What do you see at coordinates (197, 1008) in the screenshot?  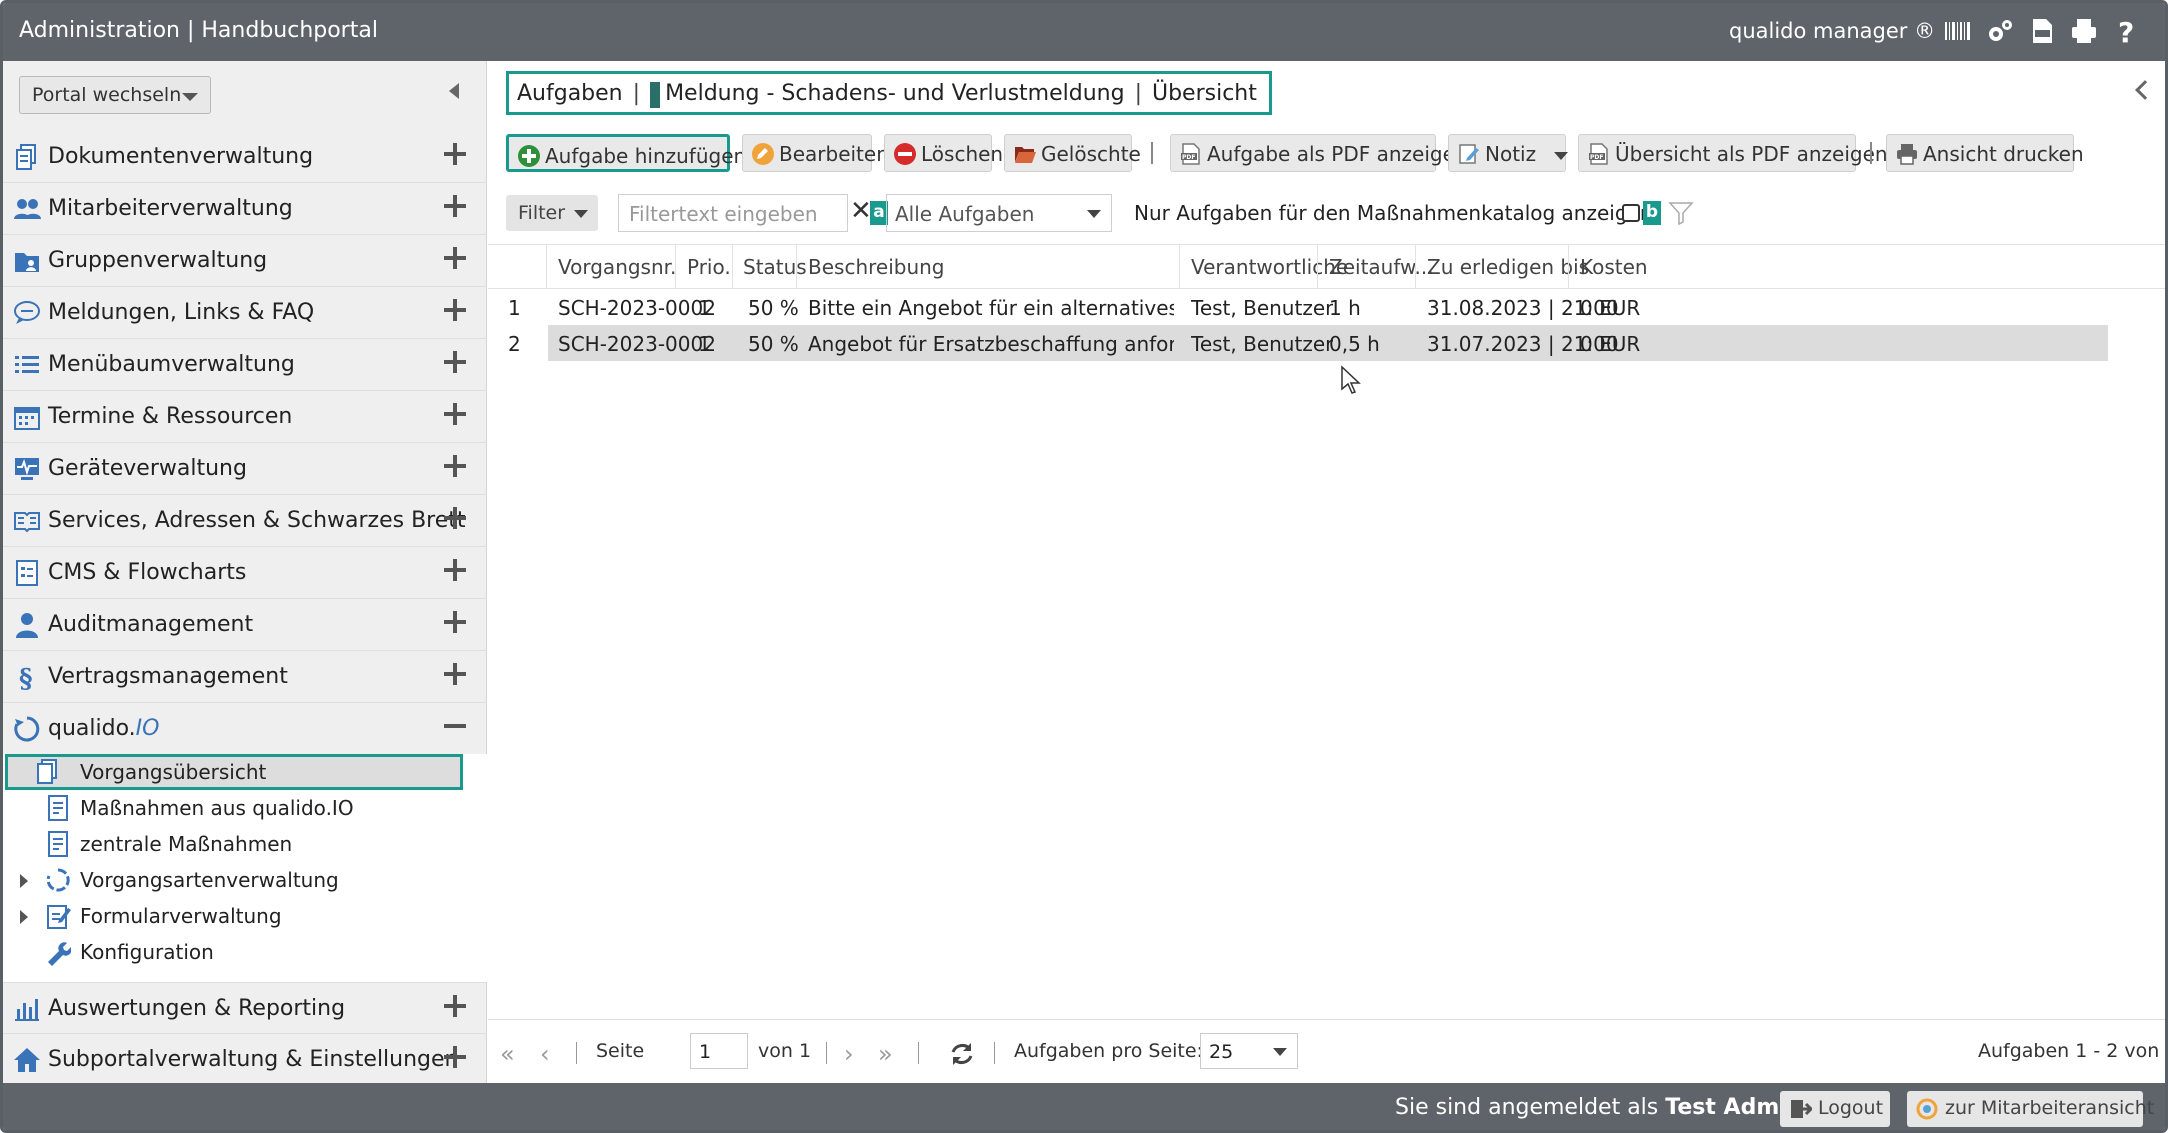 I see `nav-item-label: Auswertungen & Reporting` at bounding box center [197, 1008].